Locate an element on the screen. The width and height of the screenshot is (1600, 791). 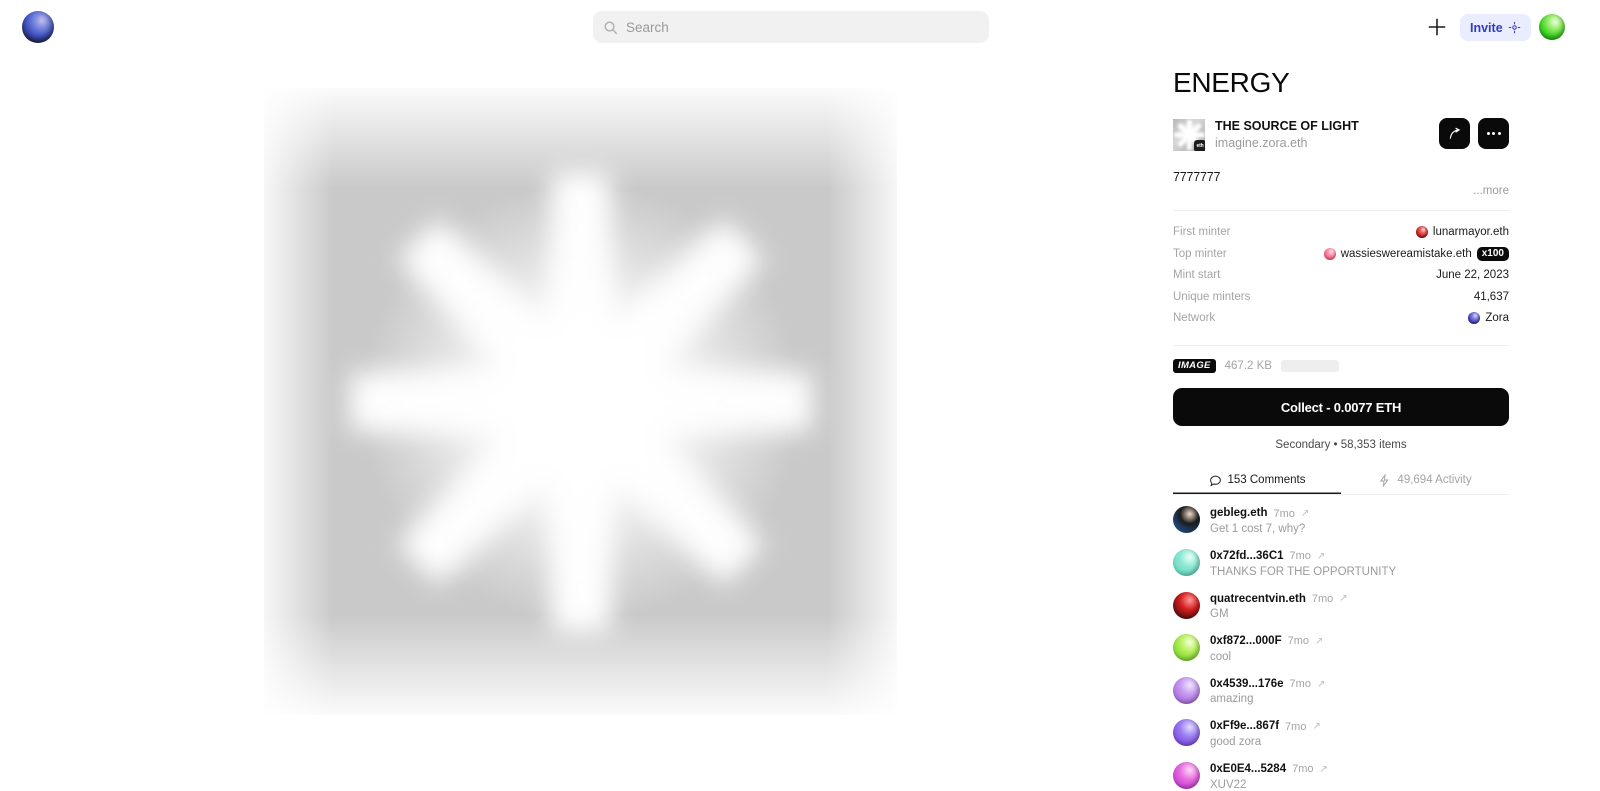
comment-username: 0xE0E4...5284 is located at coordinates (1248, 769).